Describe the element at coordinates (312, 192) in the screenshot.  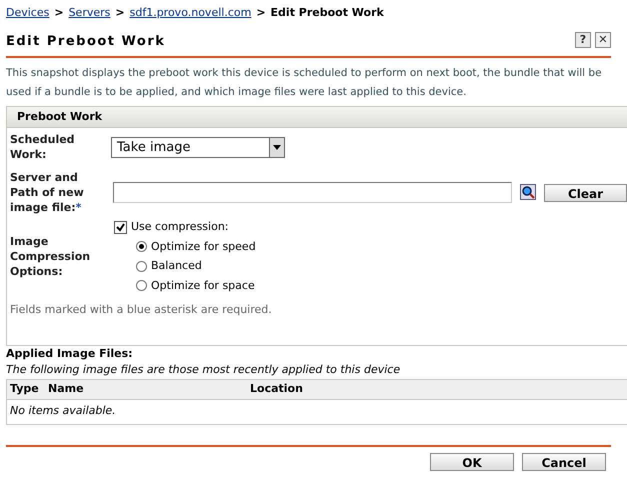
I see `image-path-field` at that location.